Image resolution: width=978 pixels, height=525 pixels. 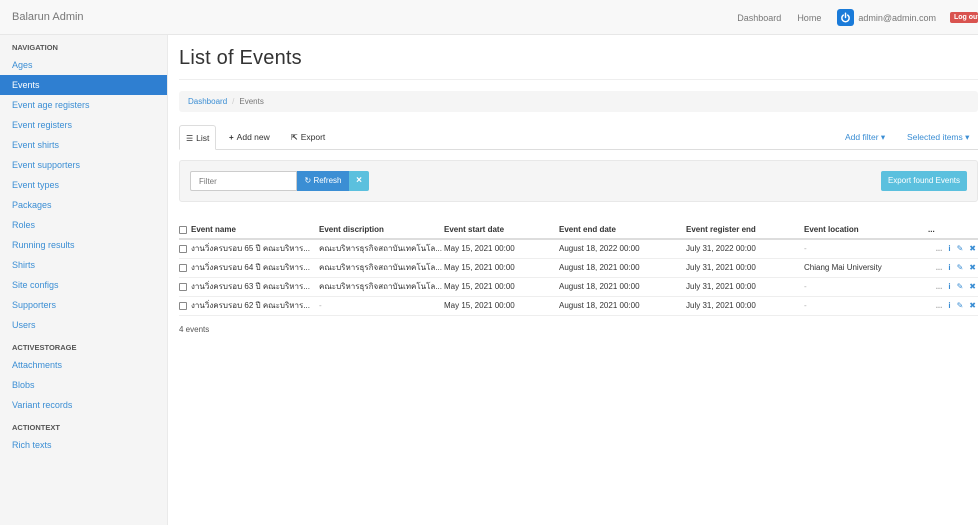 I want to click on select-all-checkbox, so click(x=183, y=229).